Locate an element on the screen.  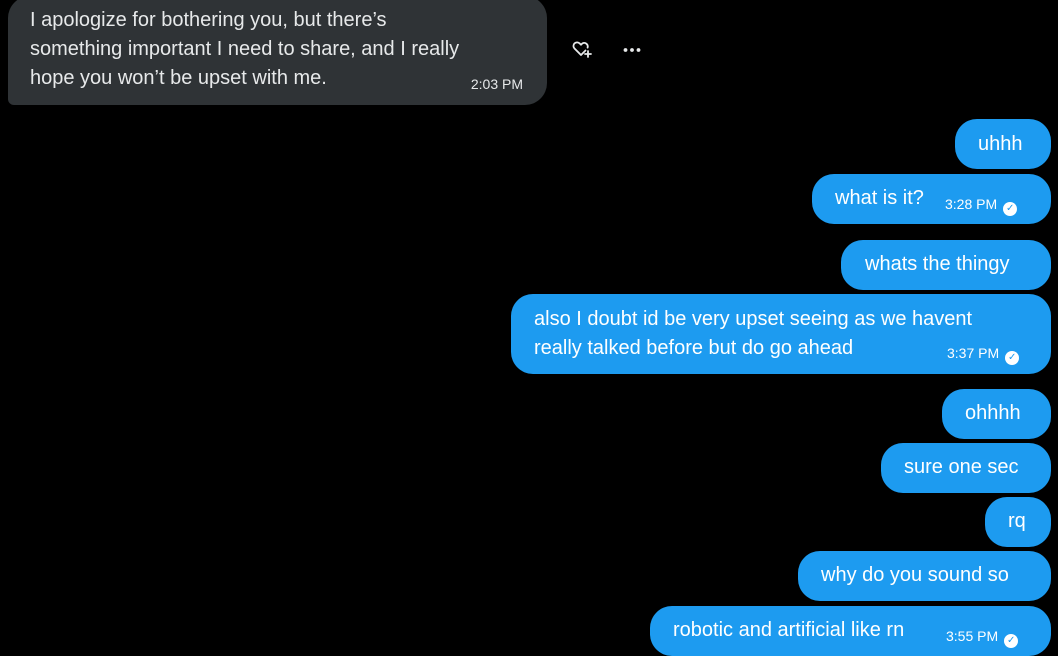
outgoing-message-bubble: sure one sec is located at coordinates (966, 468).